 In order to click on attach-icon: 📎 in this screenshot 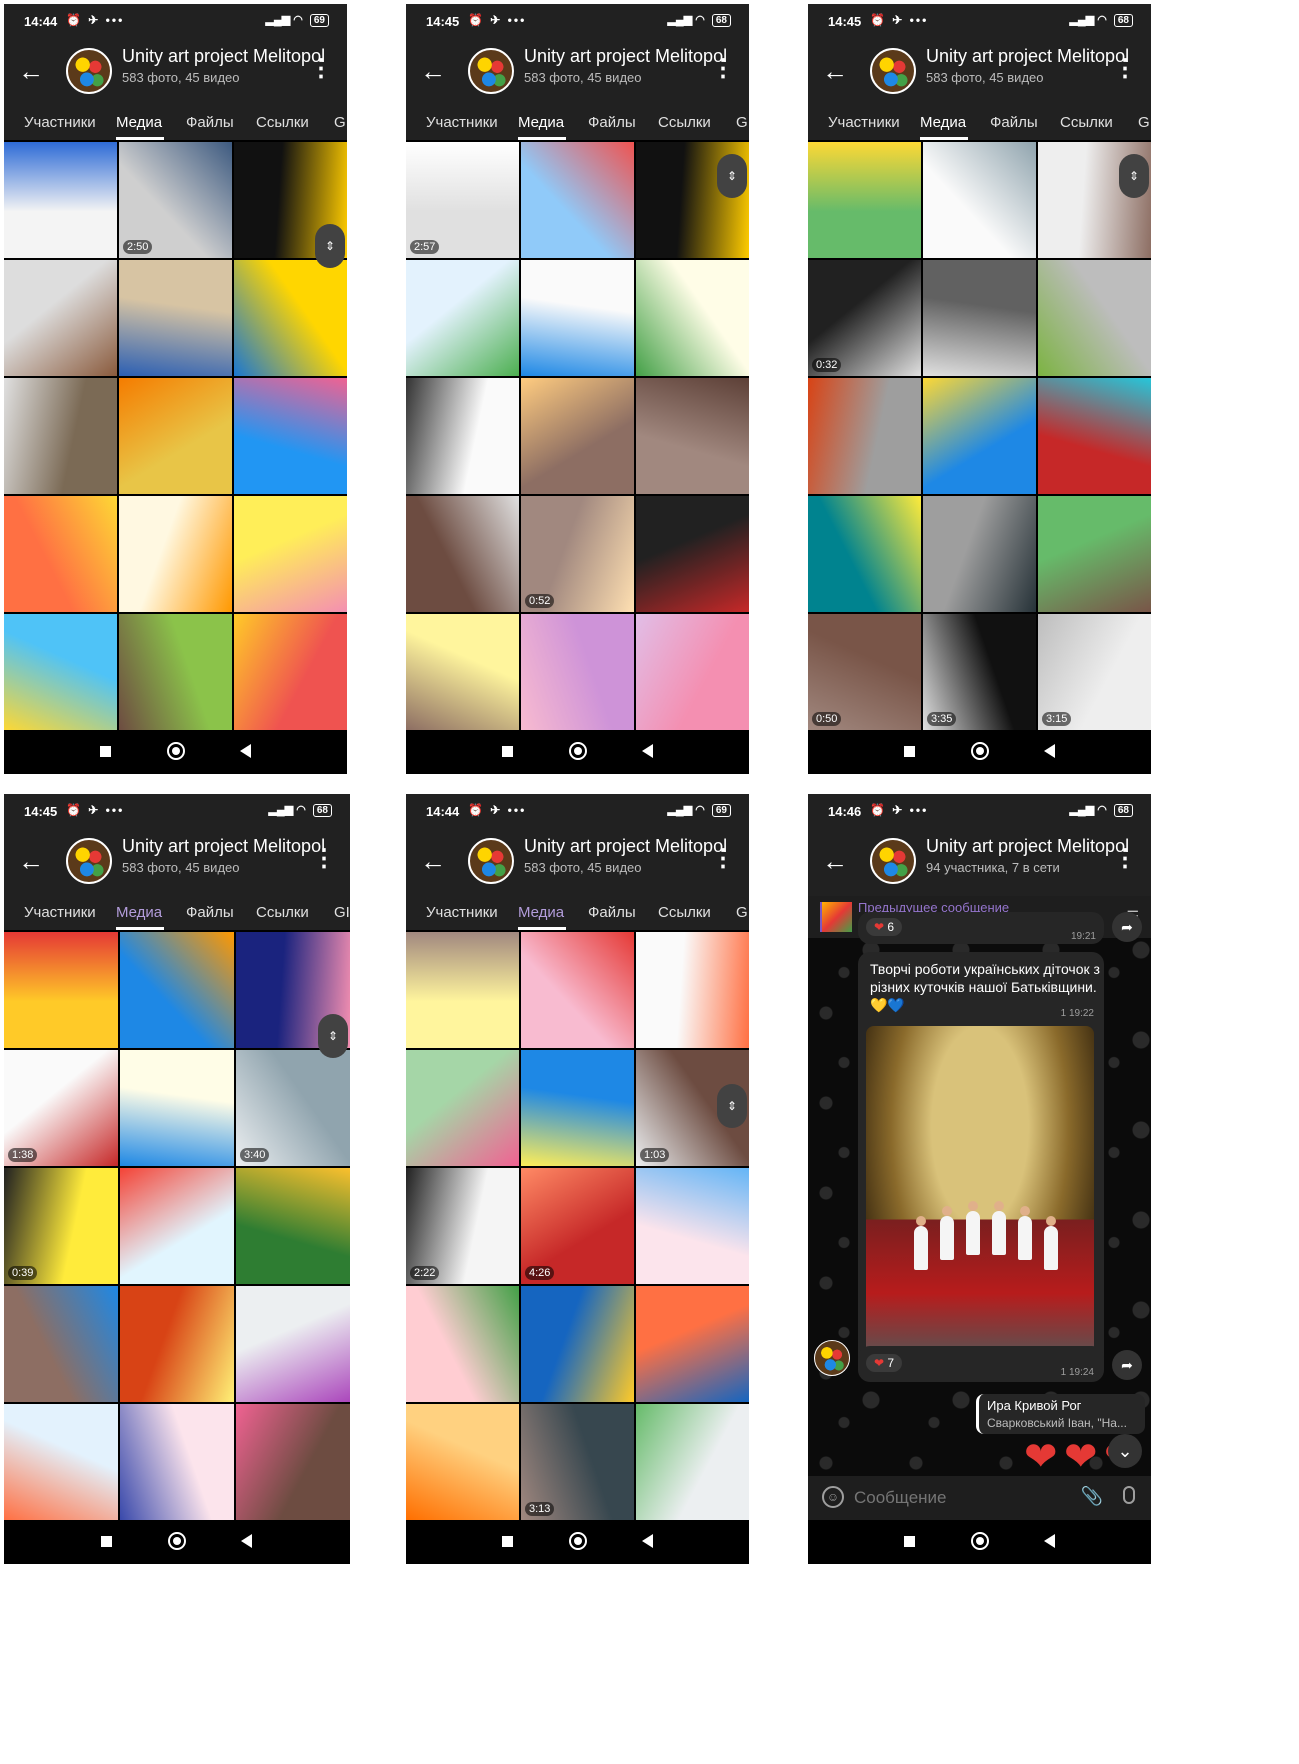, I will do `click(1092, 1496)`.